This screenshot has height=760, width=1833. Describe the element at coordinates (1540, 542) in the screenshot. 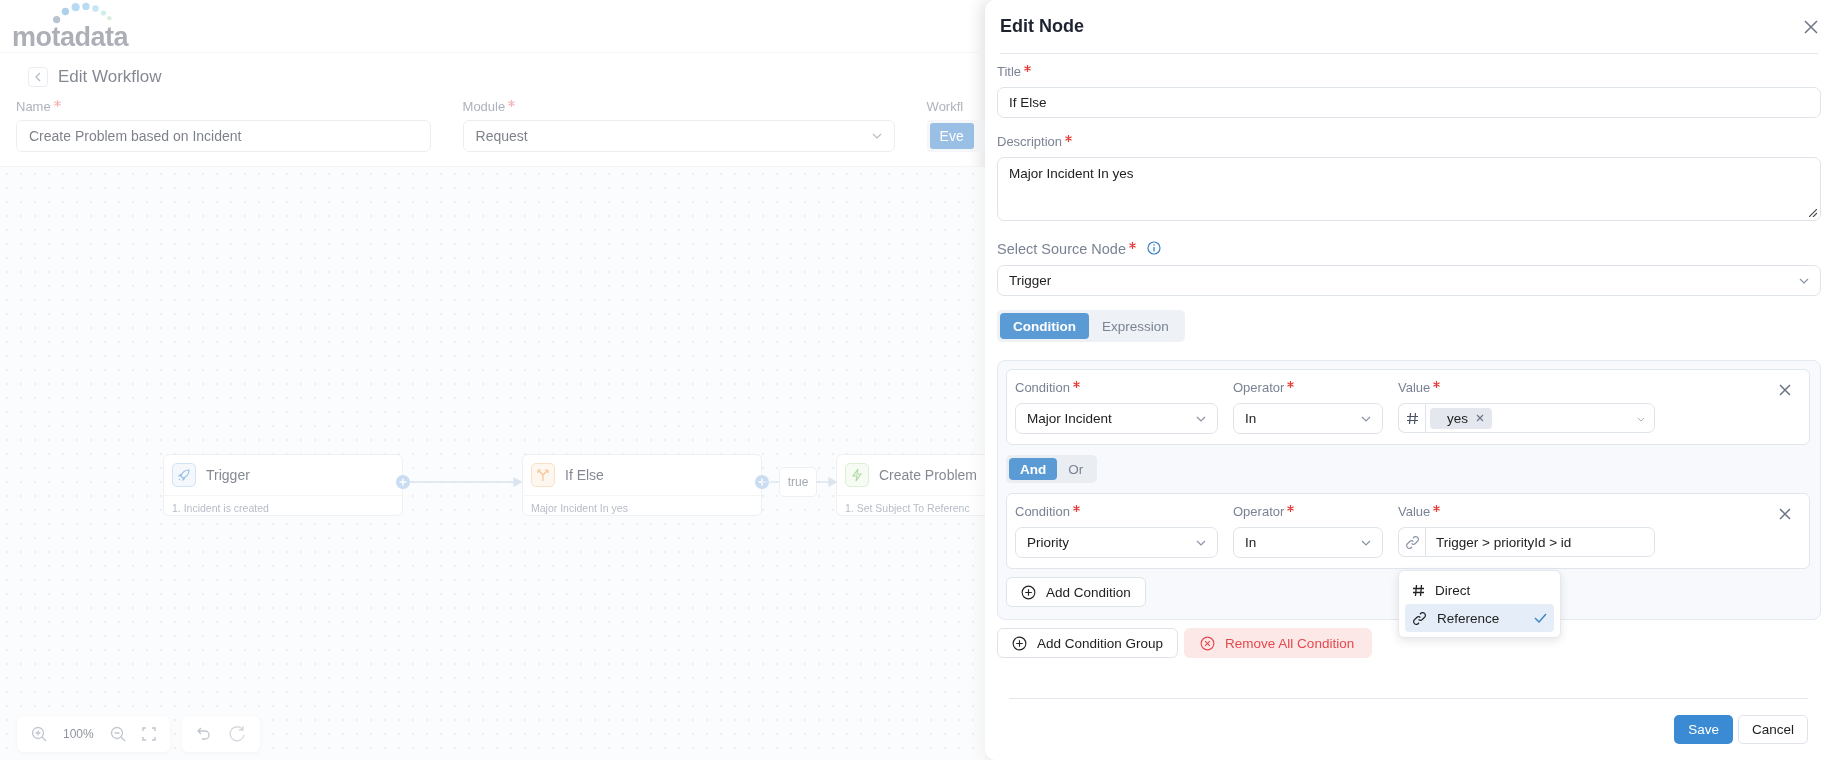

I see `reference-input-field: Trigger > priorityId > id` at that location.